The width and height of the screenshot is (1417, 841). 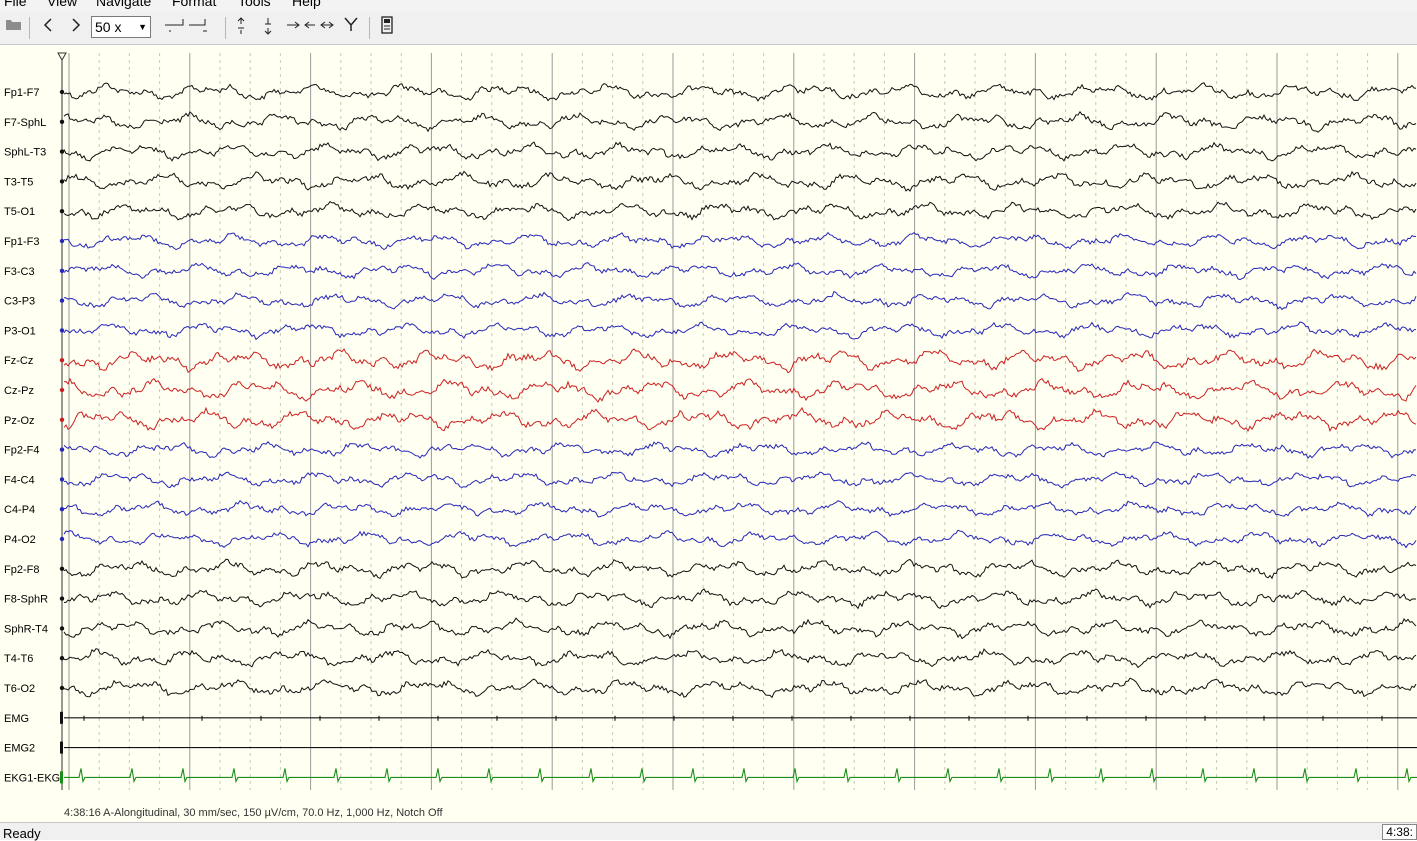 What do you see at coordinates (26, 629) in the screenshot?
I see `channel-label: SphR-T4` at bounding box center [26, 629].